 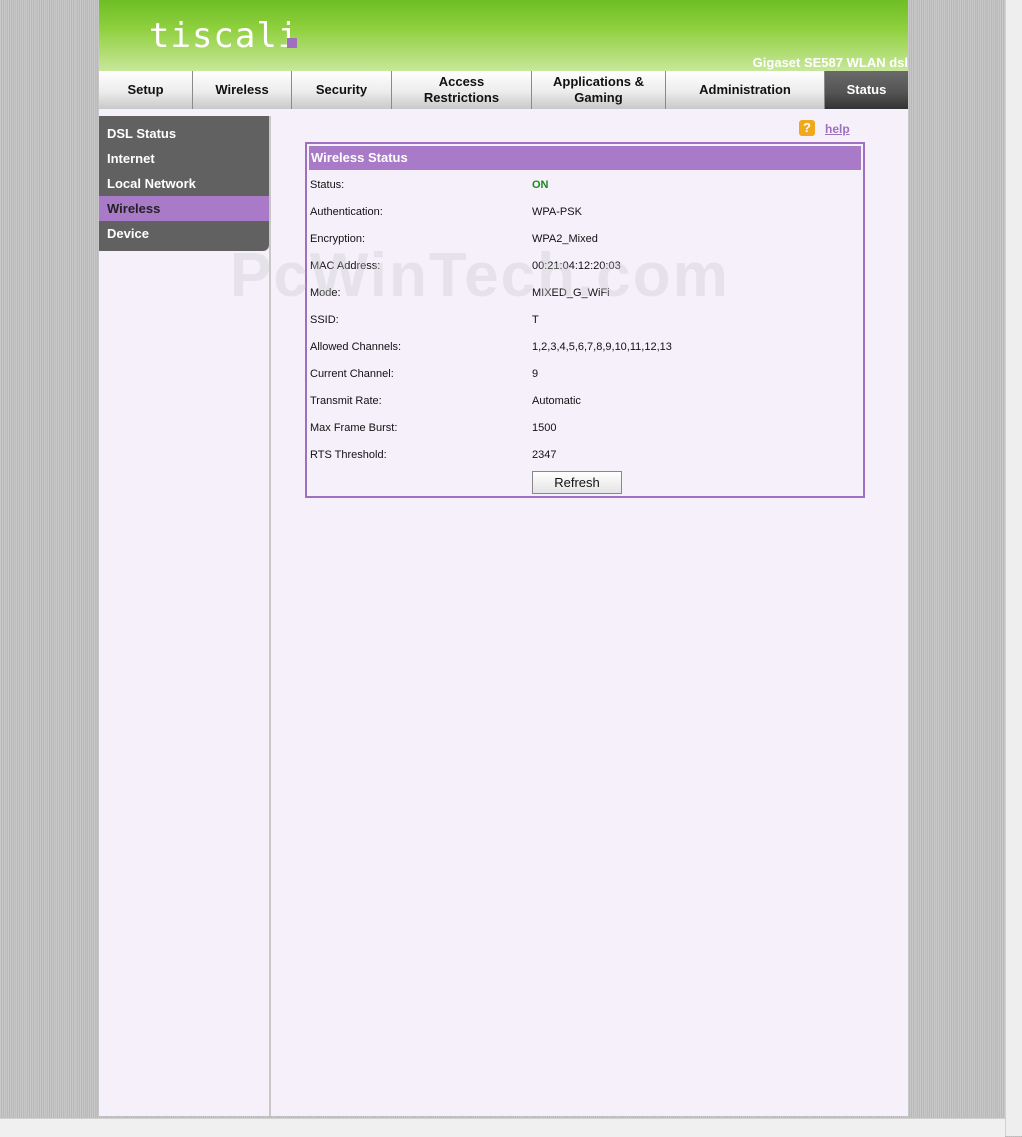 I want to click on sidebar-item-wireless: Wireless, so click(x=184, y=208).